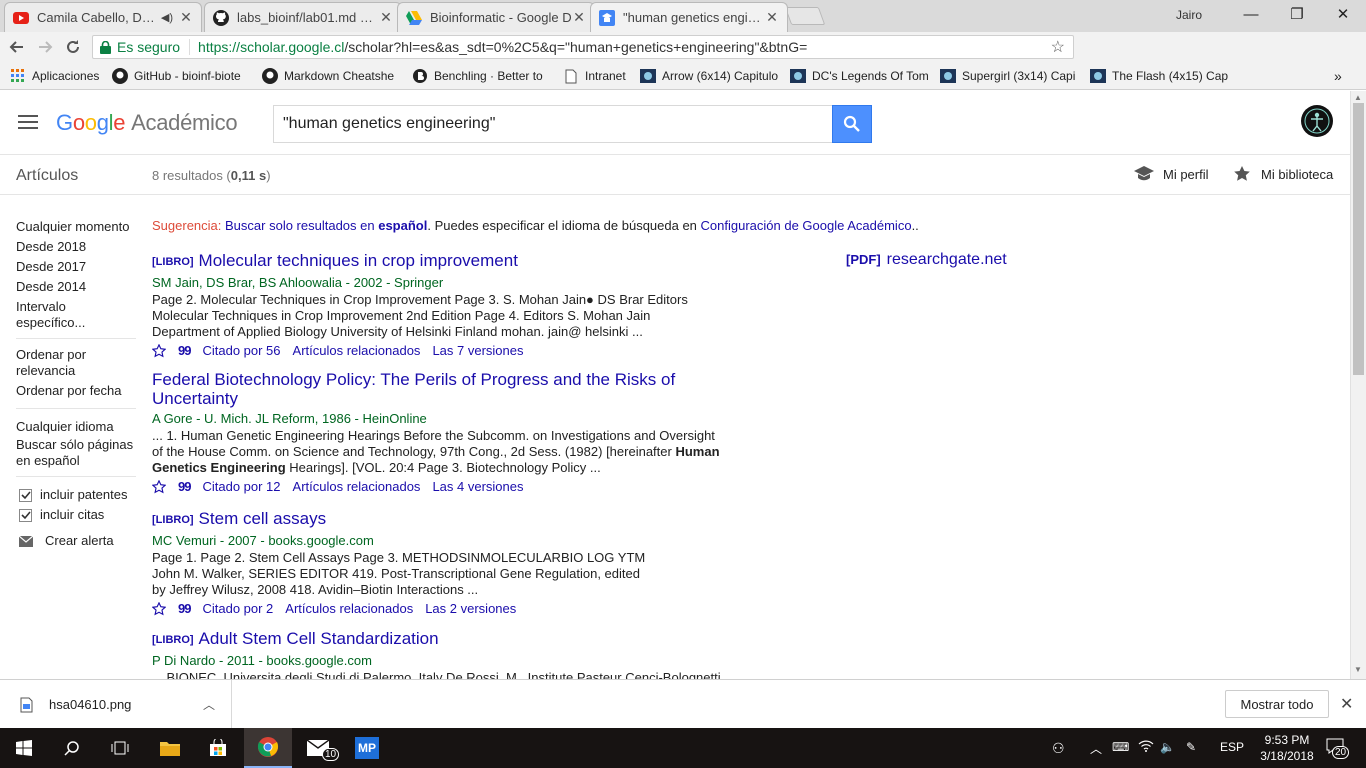  I want to click on language-indicator: ESP, so click(1232, 747).